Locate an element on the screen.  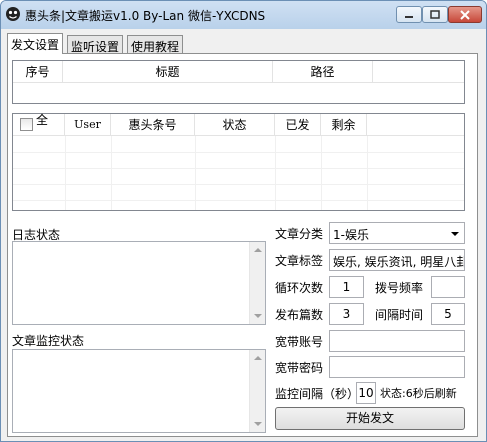
interval-label: 间隔时间 is located at coordinates (399, 315).